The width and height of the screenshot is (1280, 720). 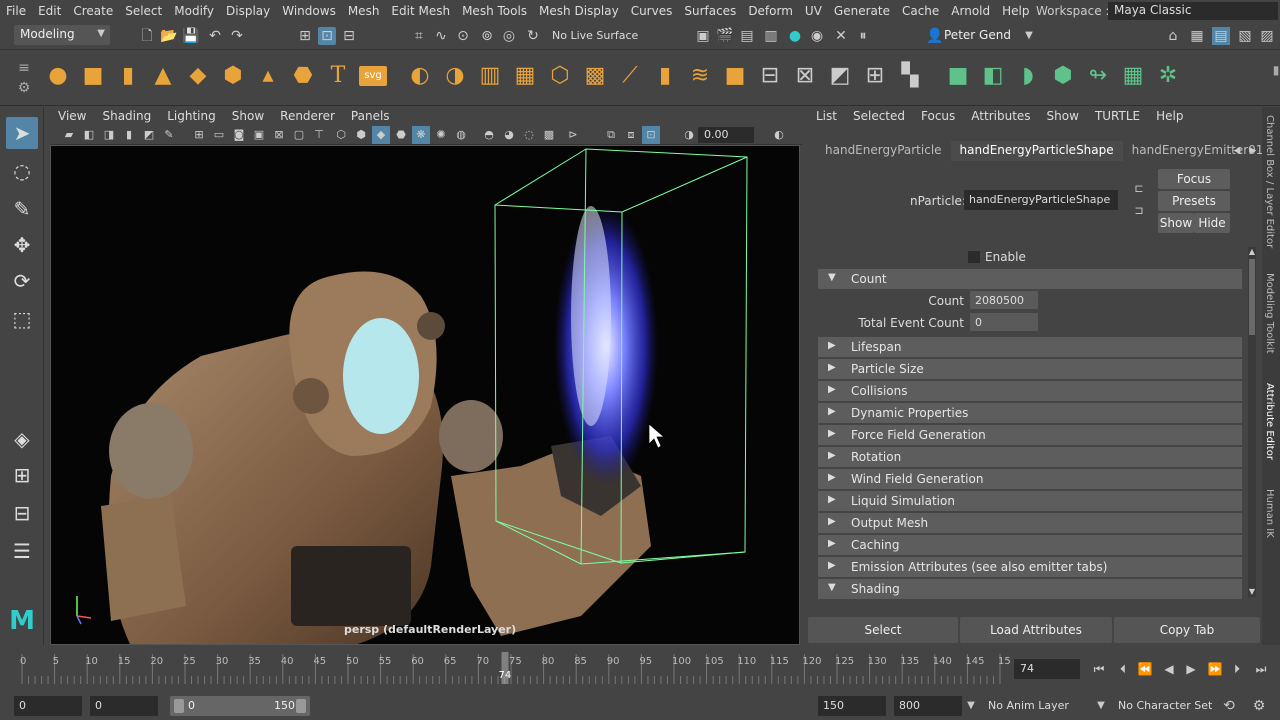 What do you see at coordinates (299, 135) in the screenshot?
I see `safe-action-icon: ▢` at bounding box center [299, 135].